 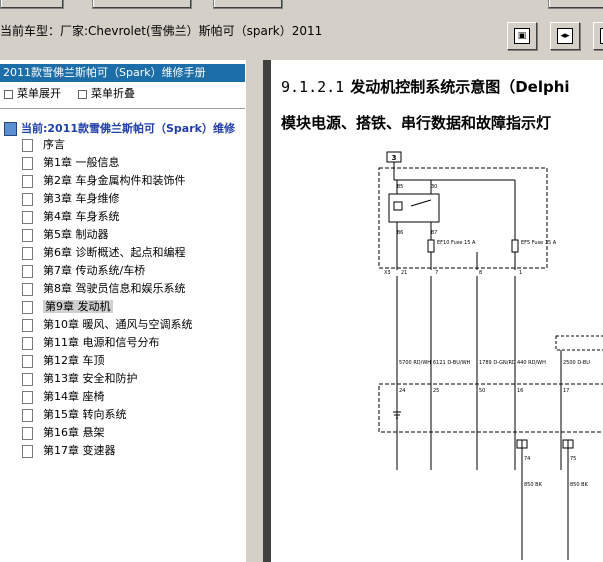 I want to click on wire-2500: 2500 D-BU, so click(x=576, y=363).